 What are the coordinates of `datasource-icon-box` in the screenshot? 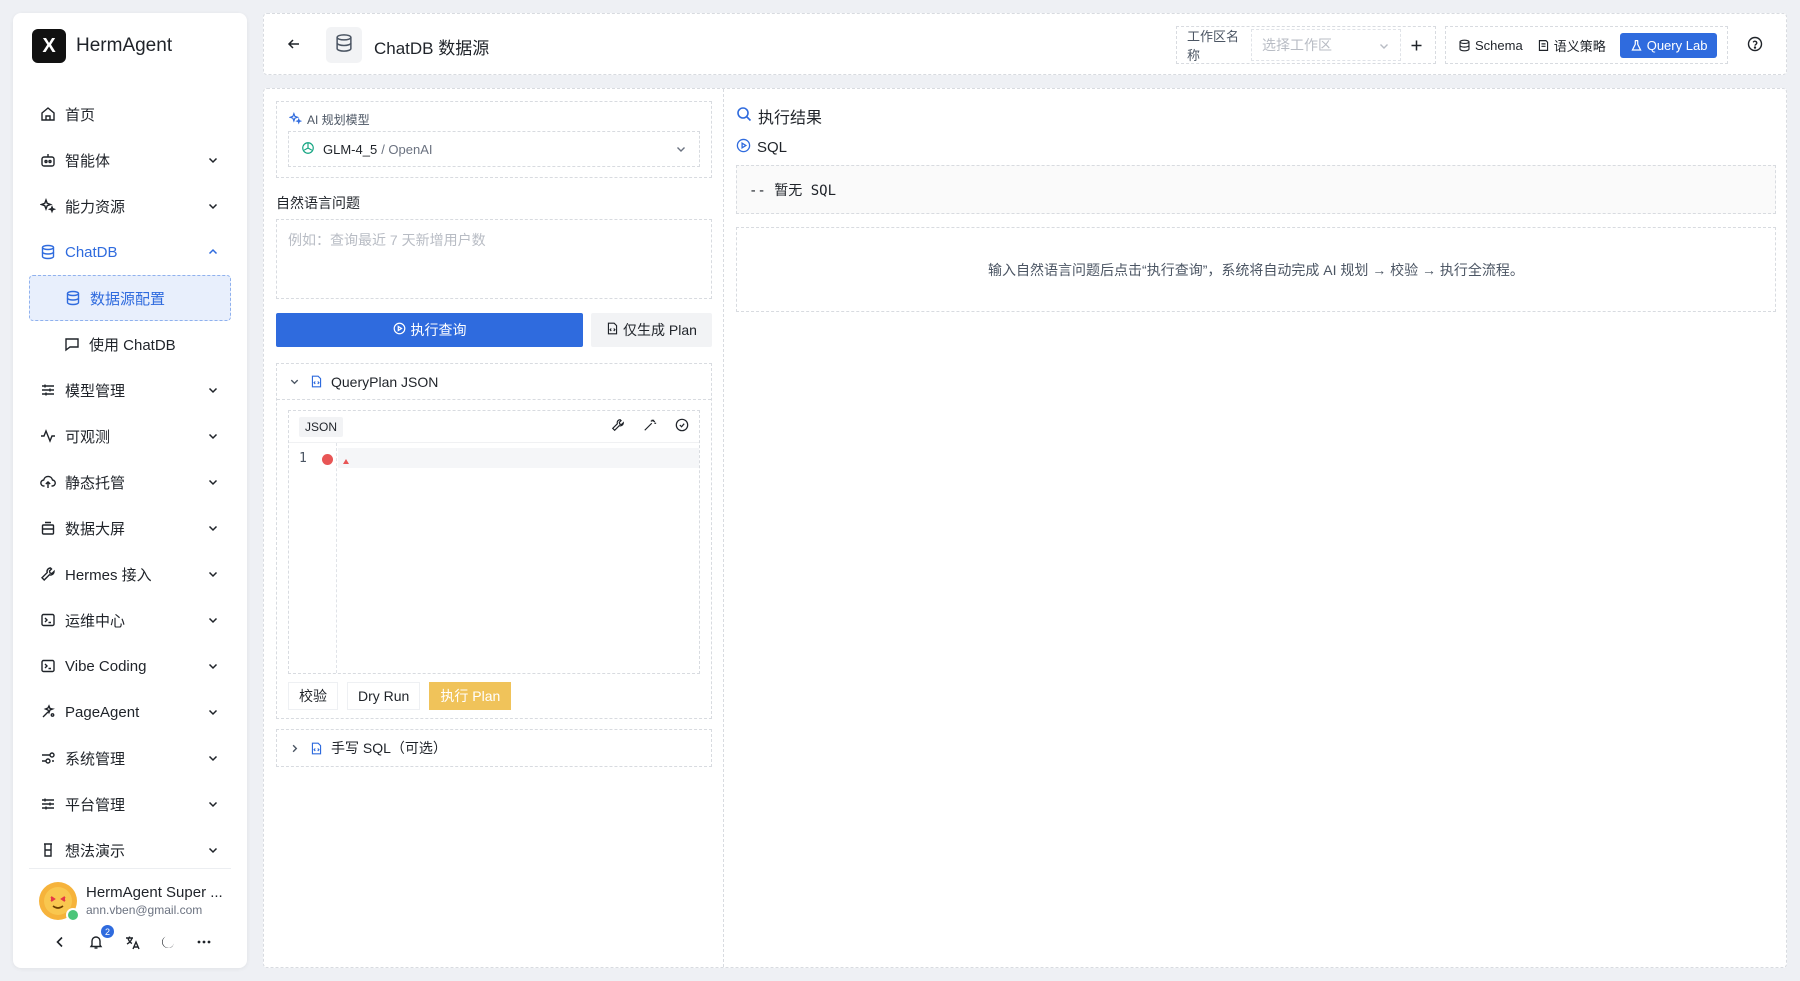 It's located at (344, 45).